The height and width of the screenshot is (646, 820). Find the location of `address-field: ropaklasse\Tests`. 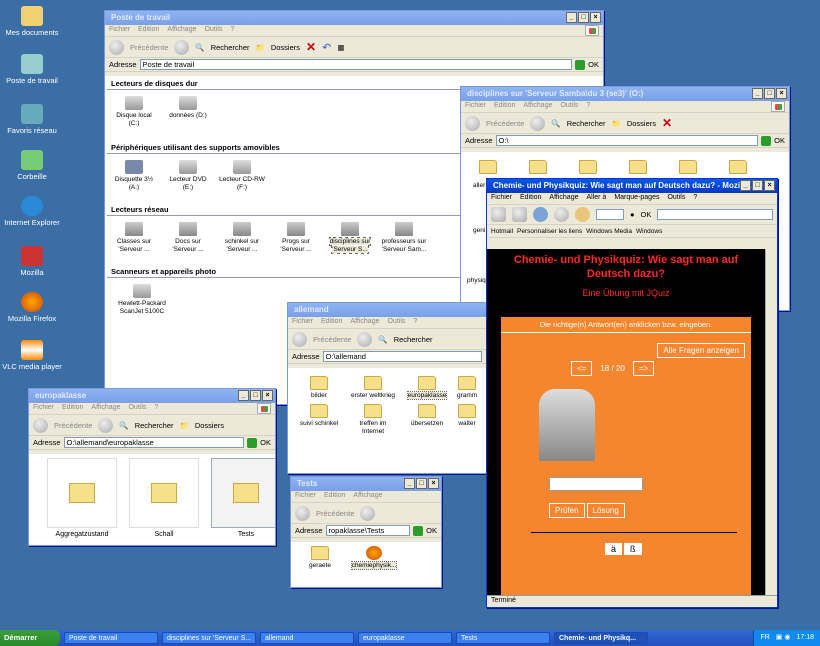

address-field: ropaklasse\Tests is located at coordinates (368, 530).